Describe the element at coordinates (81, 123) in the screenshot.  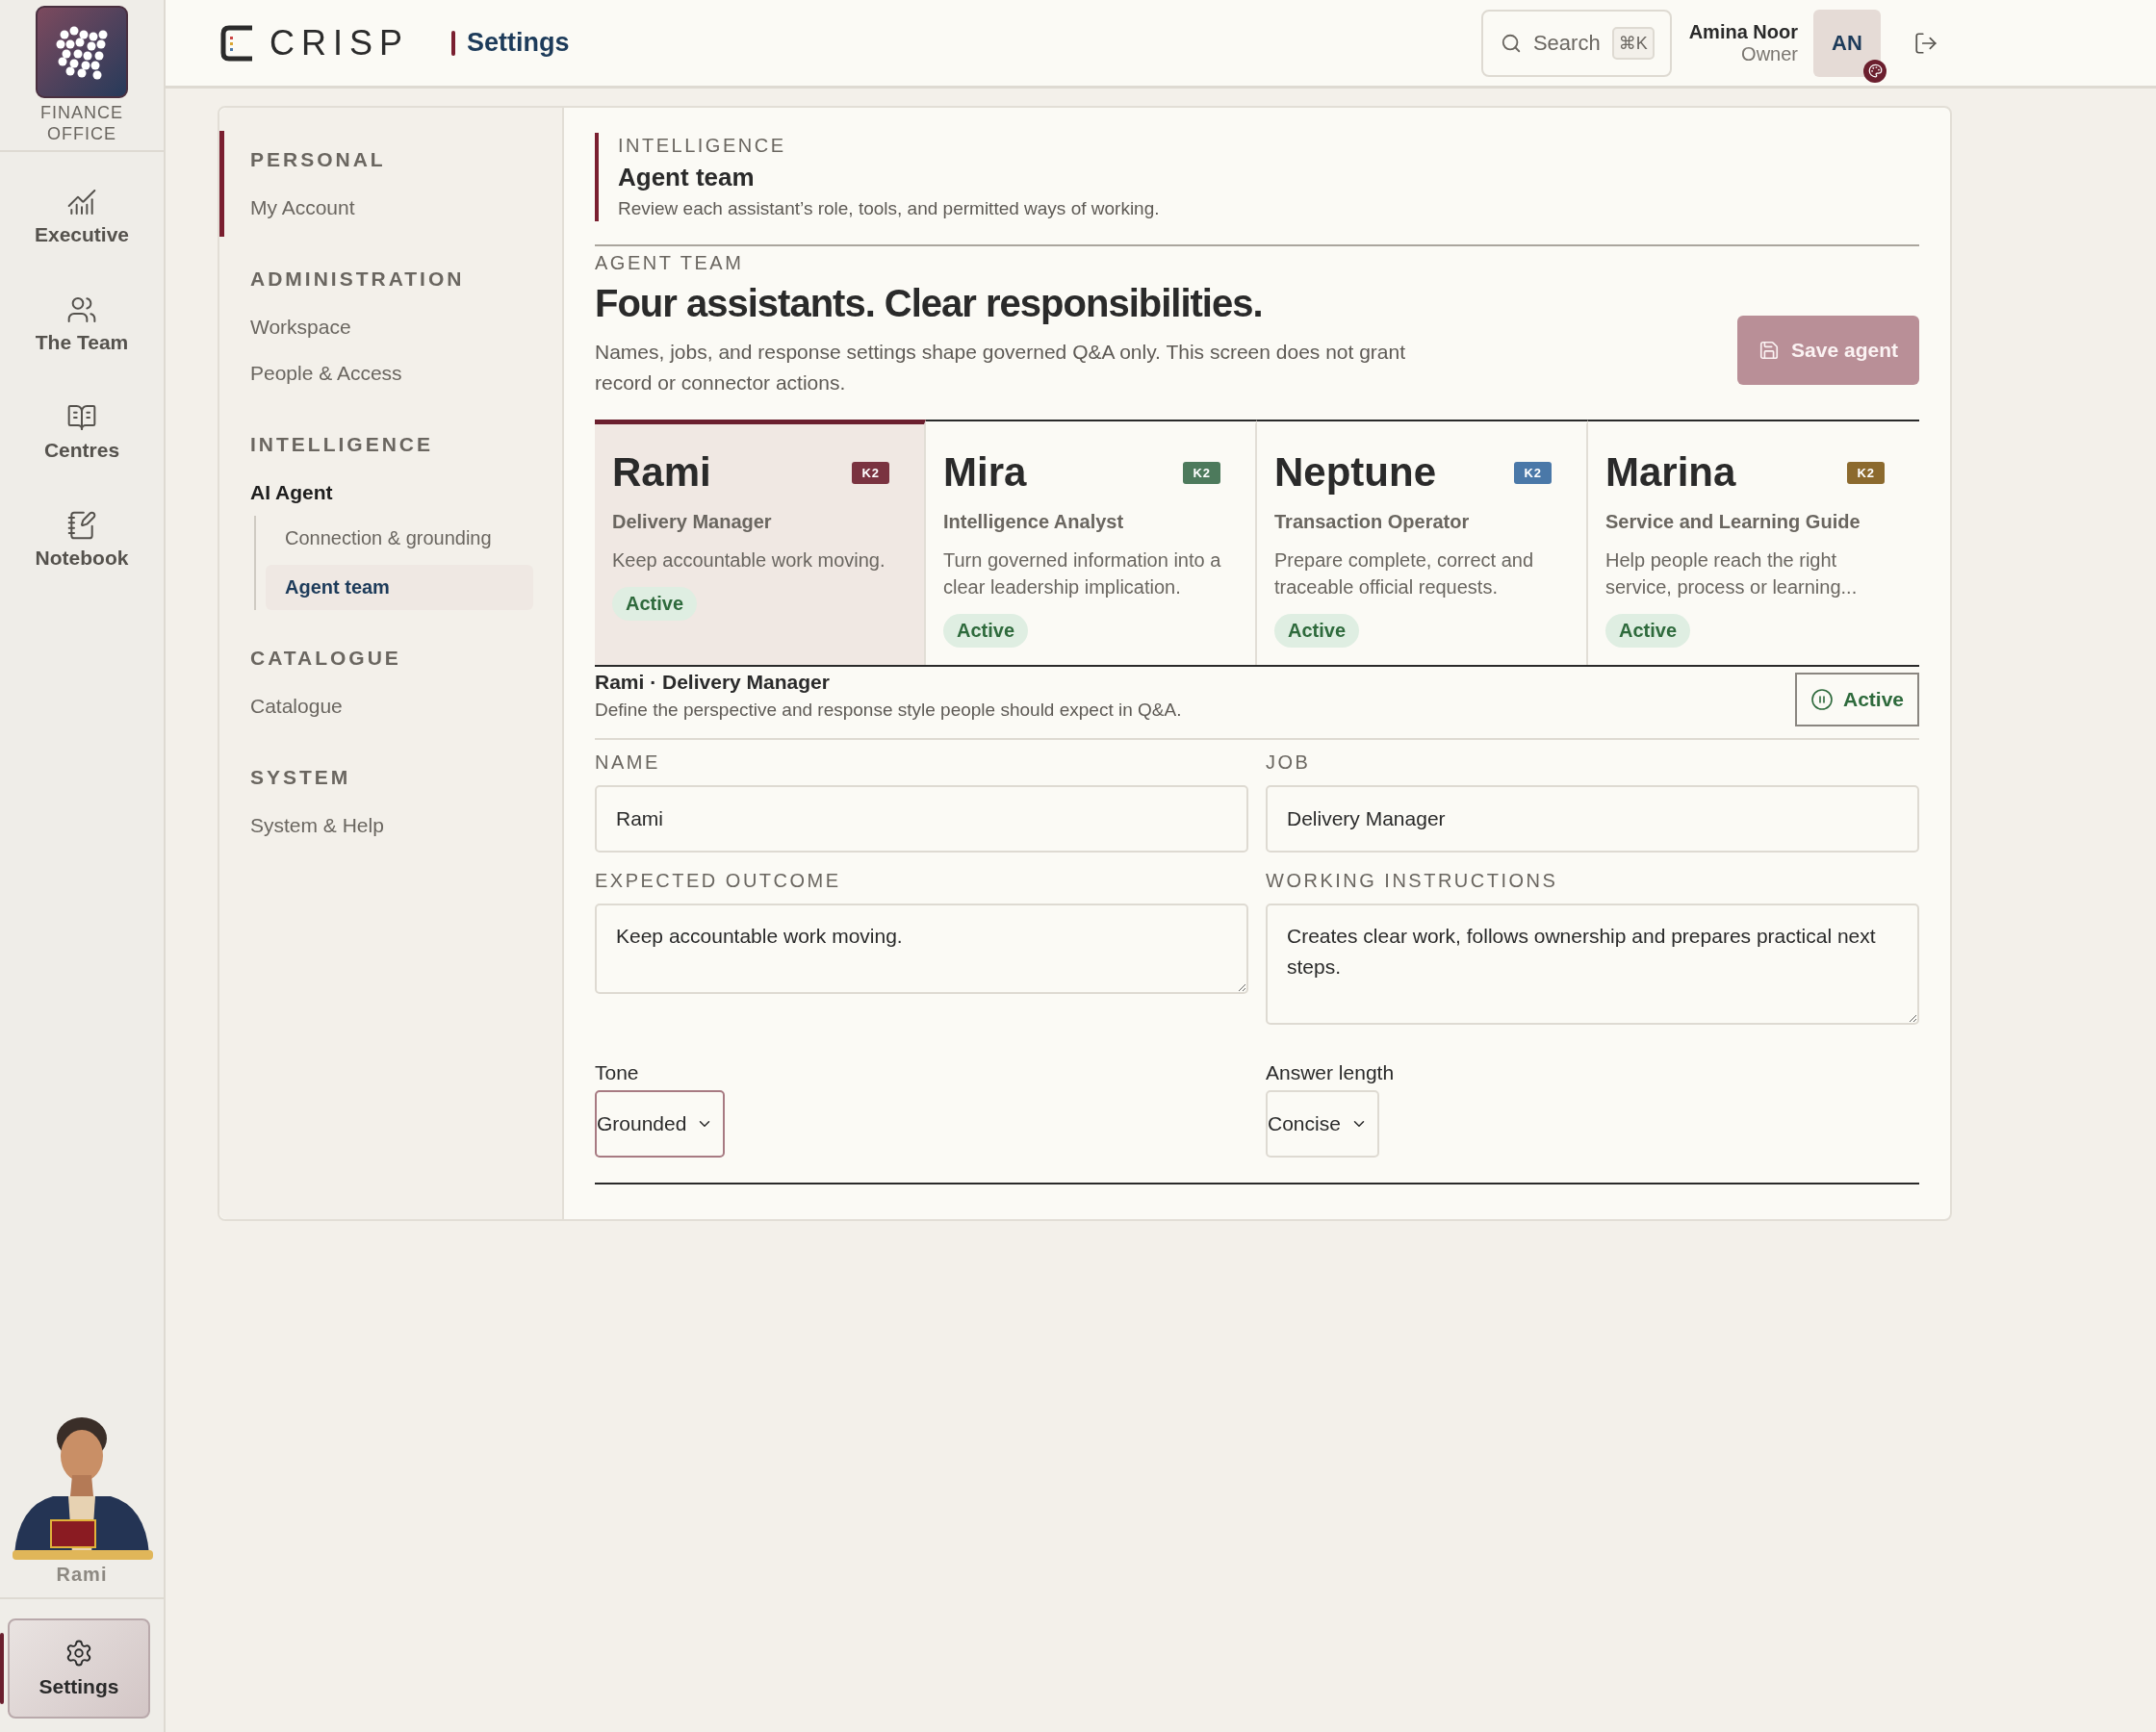
I see `organization-name: FINANCE OFFICE` at that location.